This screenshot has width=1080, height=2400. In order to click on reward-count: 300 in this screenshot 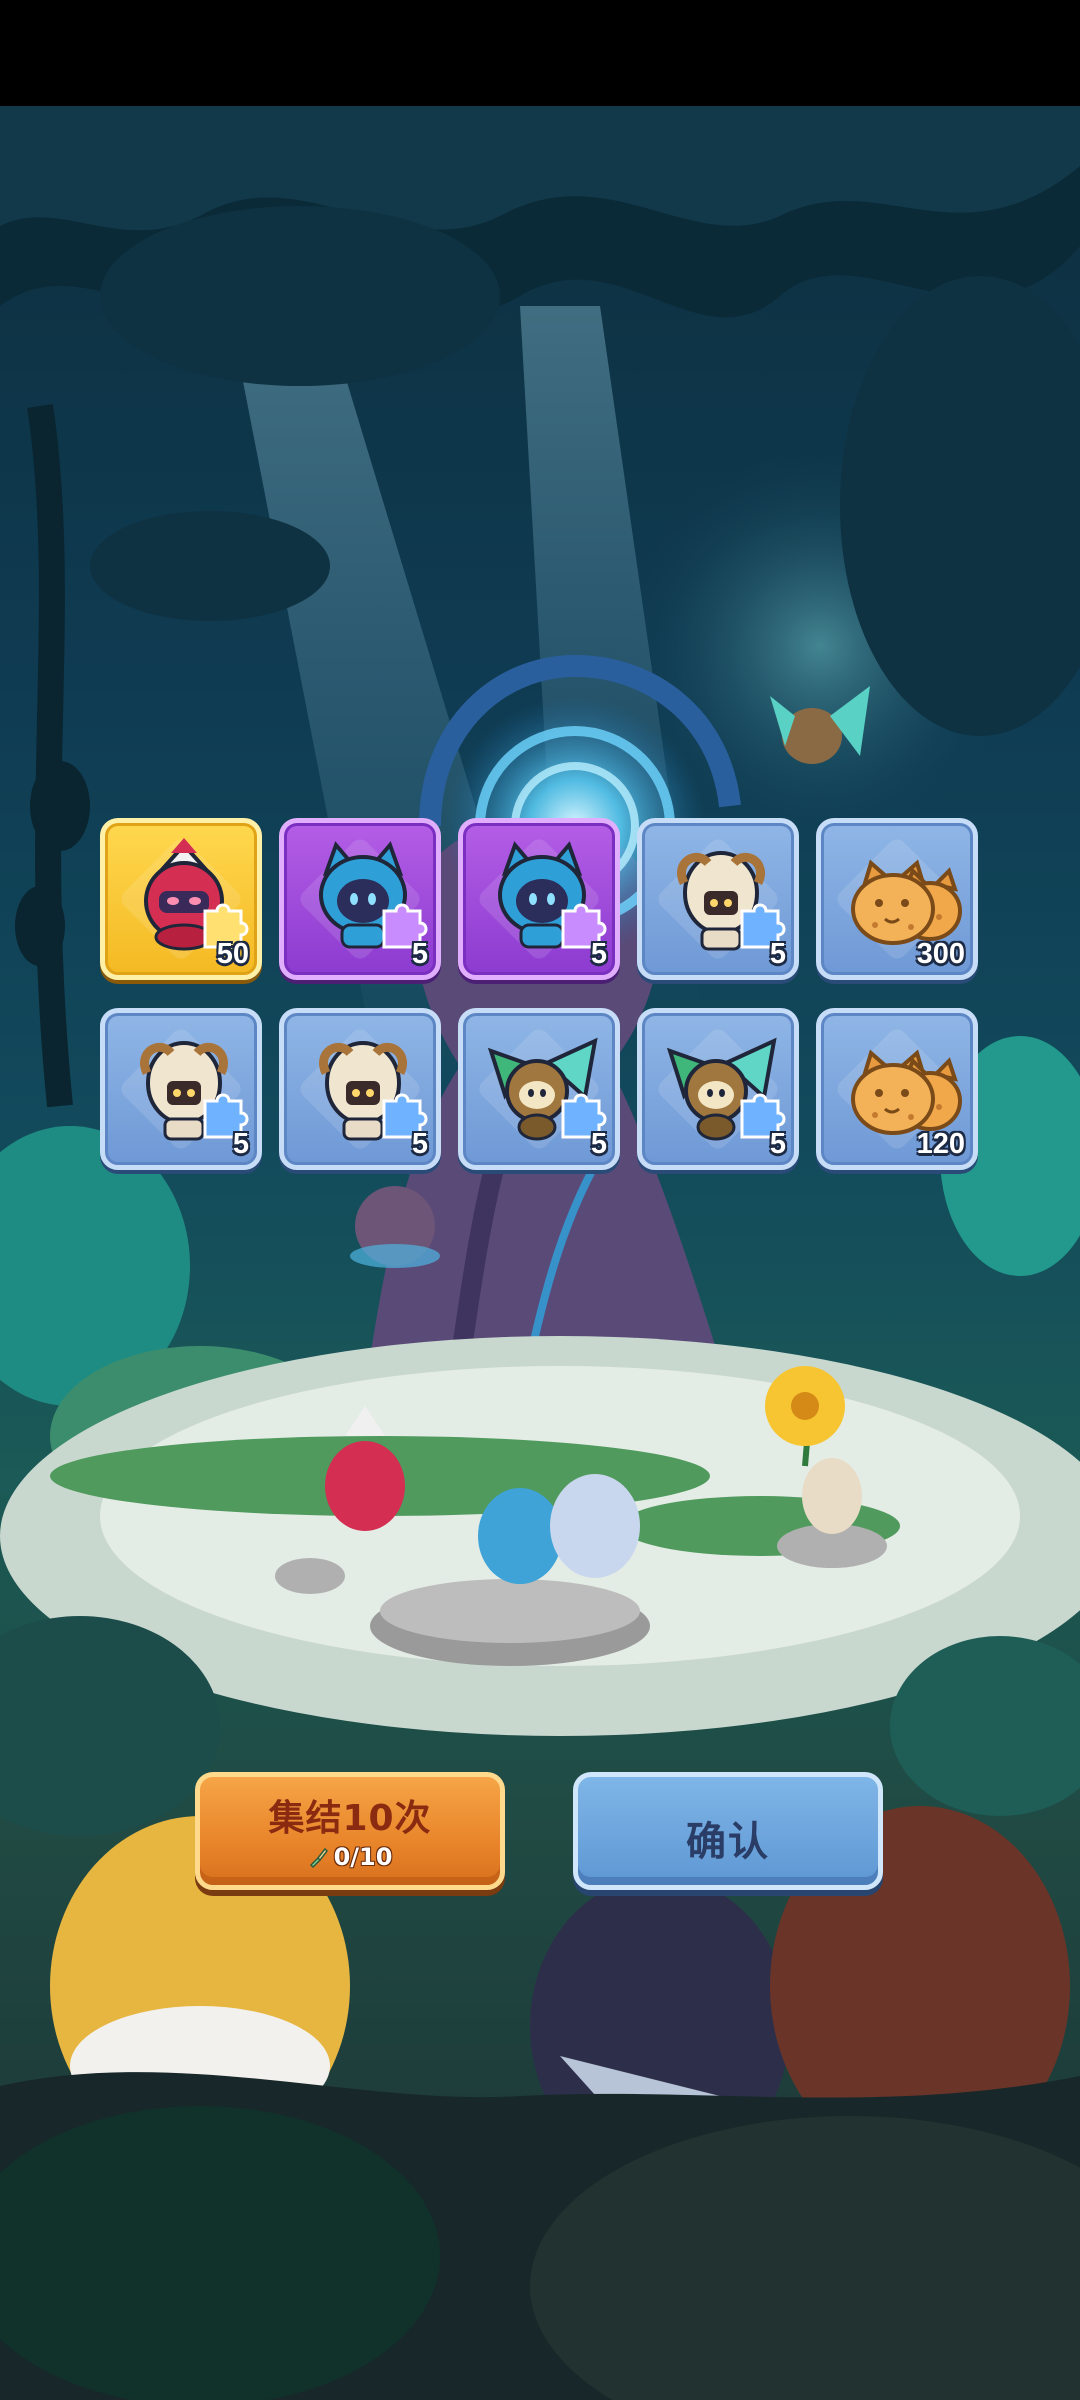, I will do `click(940, 954)`.